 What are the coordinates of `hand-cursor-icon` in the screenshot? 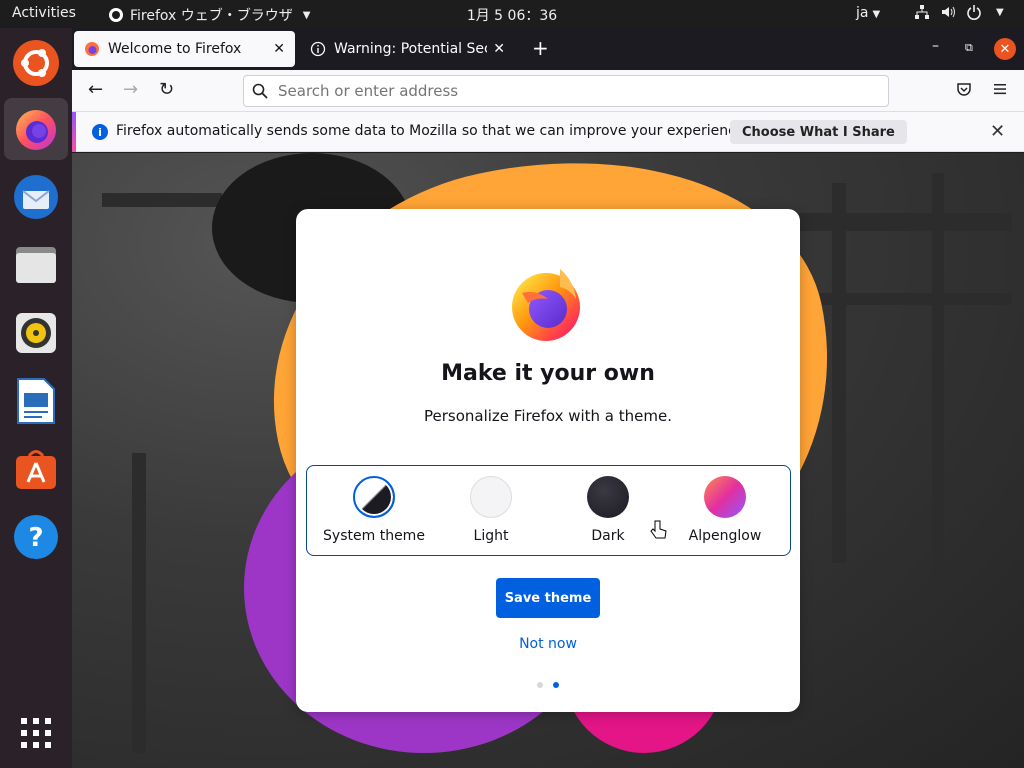 It's located at (658, 529).